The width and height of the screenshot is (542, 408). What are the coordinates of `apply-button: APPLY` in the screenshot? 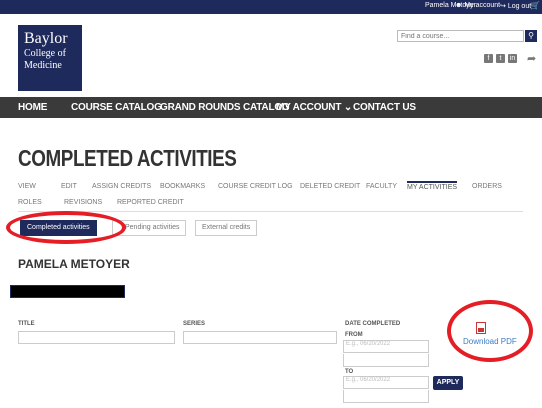 It's located at (448, 383).